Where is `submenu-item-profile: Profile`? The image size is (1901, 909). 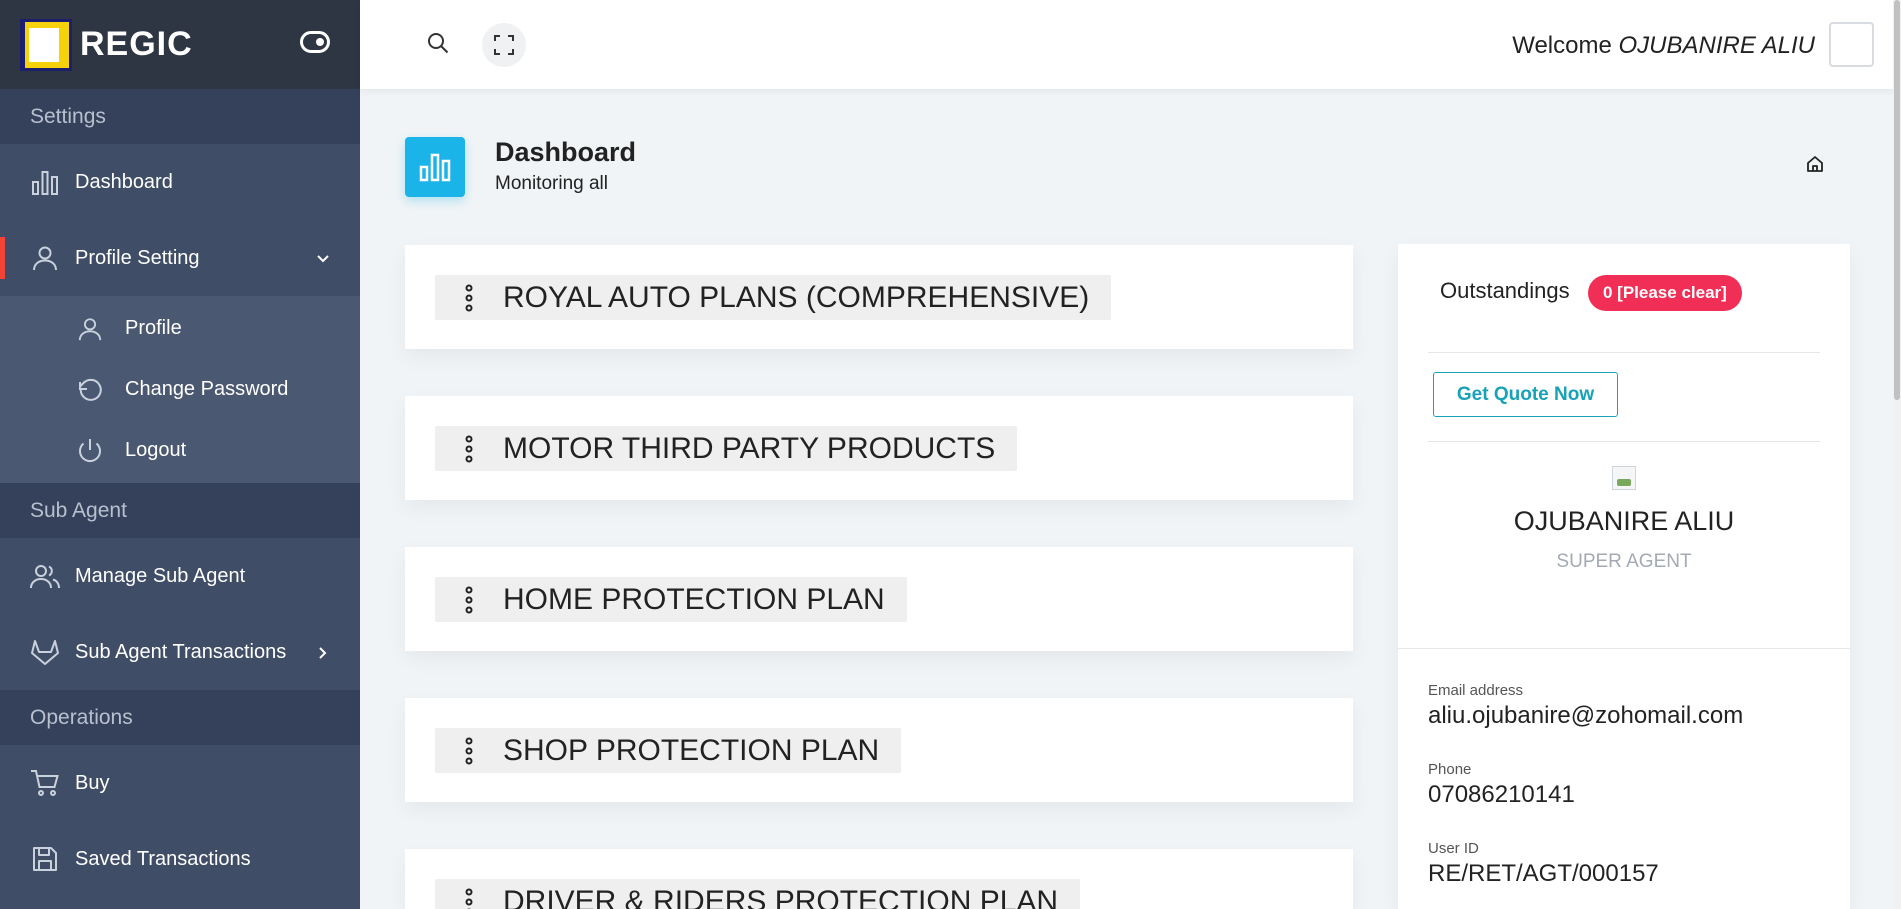
submenu-item-profile: Profile is located at coordinates (180, 328).